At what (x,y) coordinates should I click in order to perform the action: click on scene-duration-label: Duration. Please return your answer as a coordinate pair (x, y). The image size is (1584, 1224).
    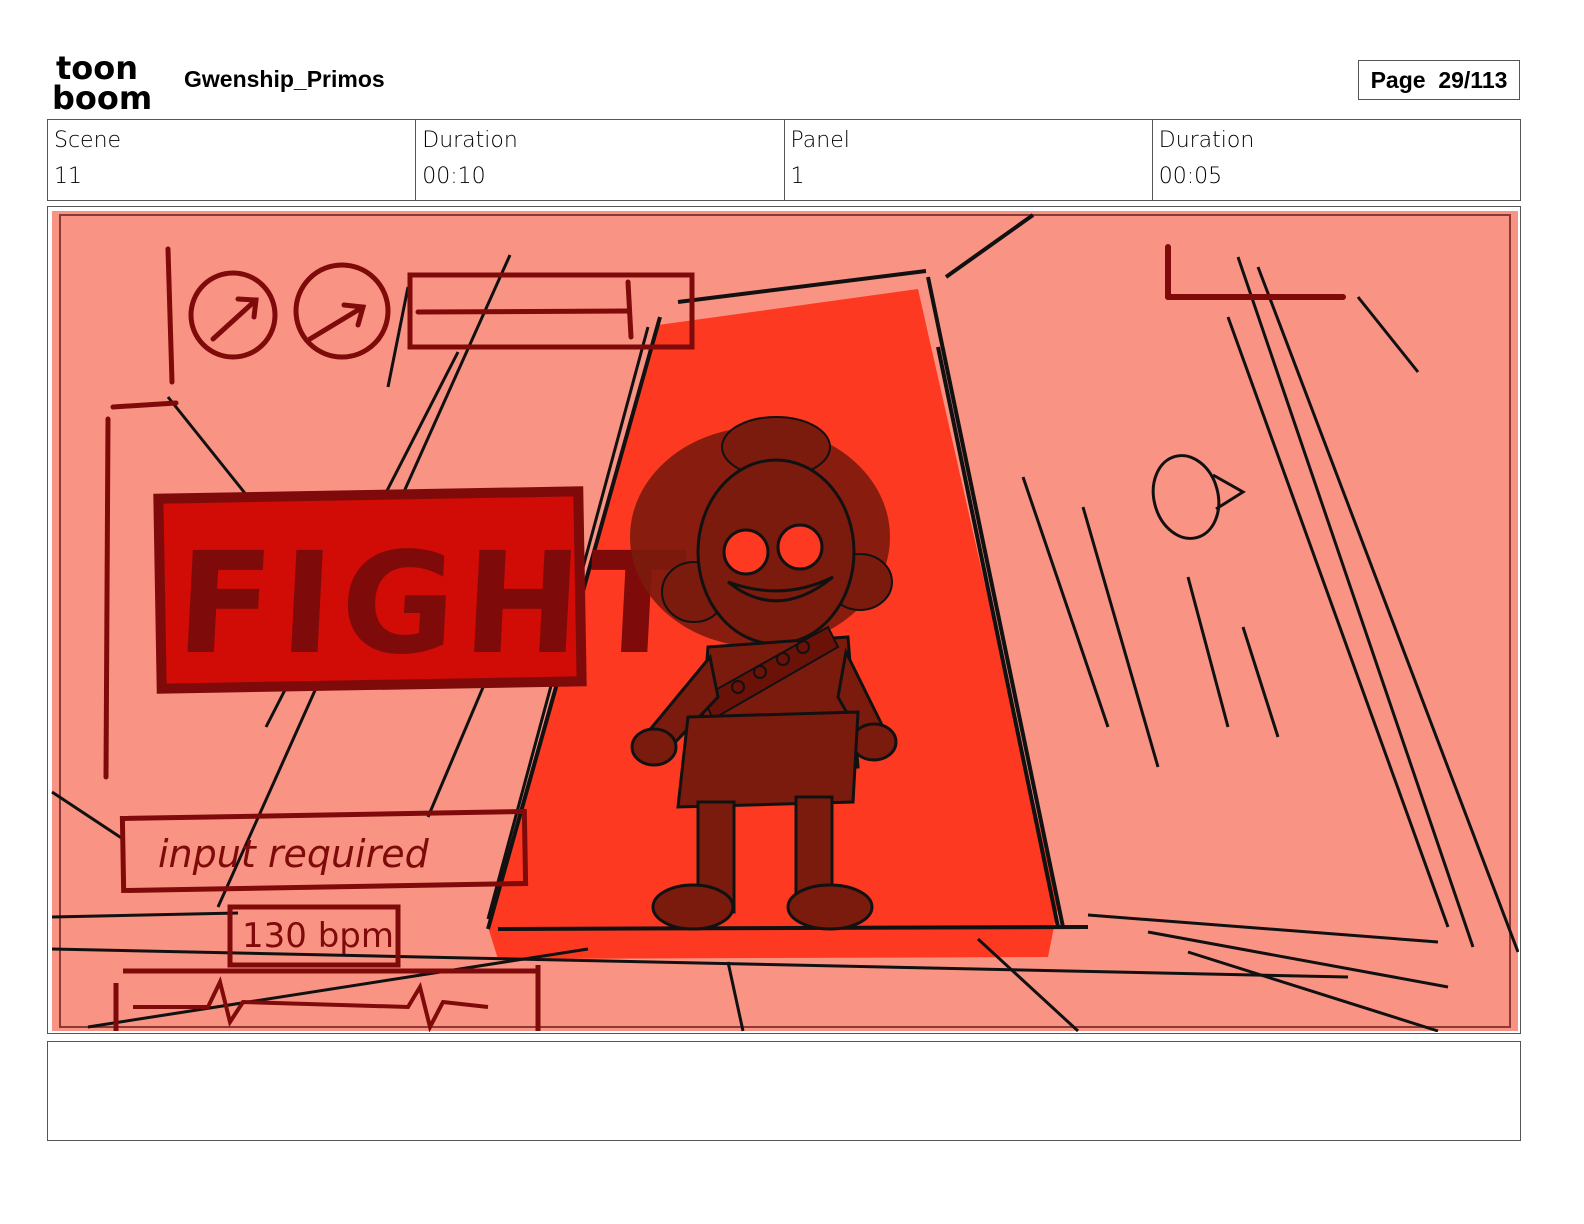
    Looking at the image, I should click on (470, 140).